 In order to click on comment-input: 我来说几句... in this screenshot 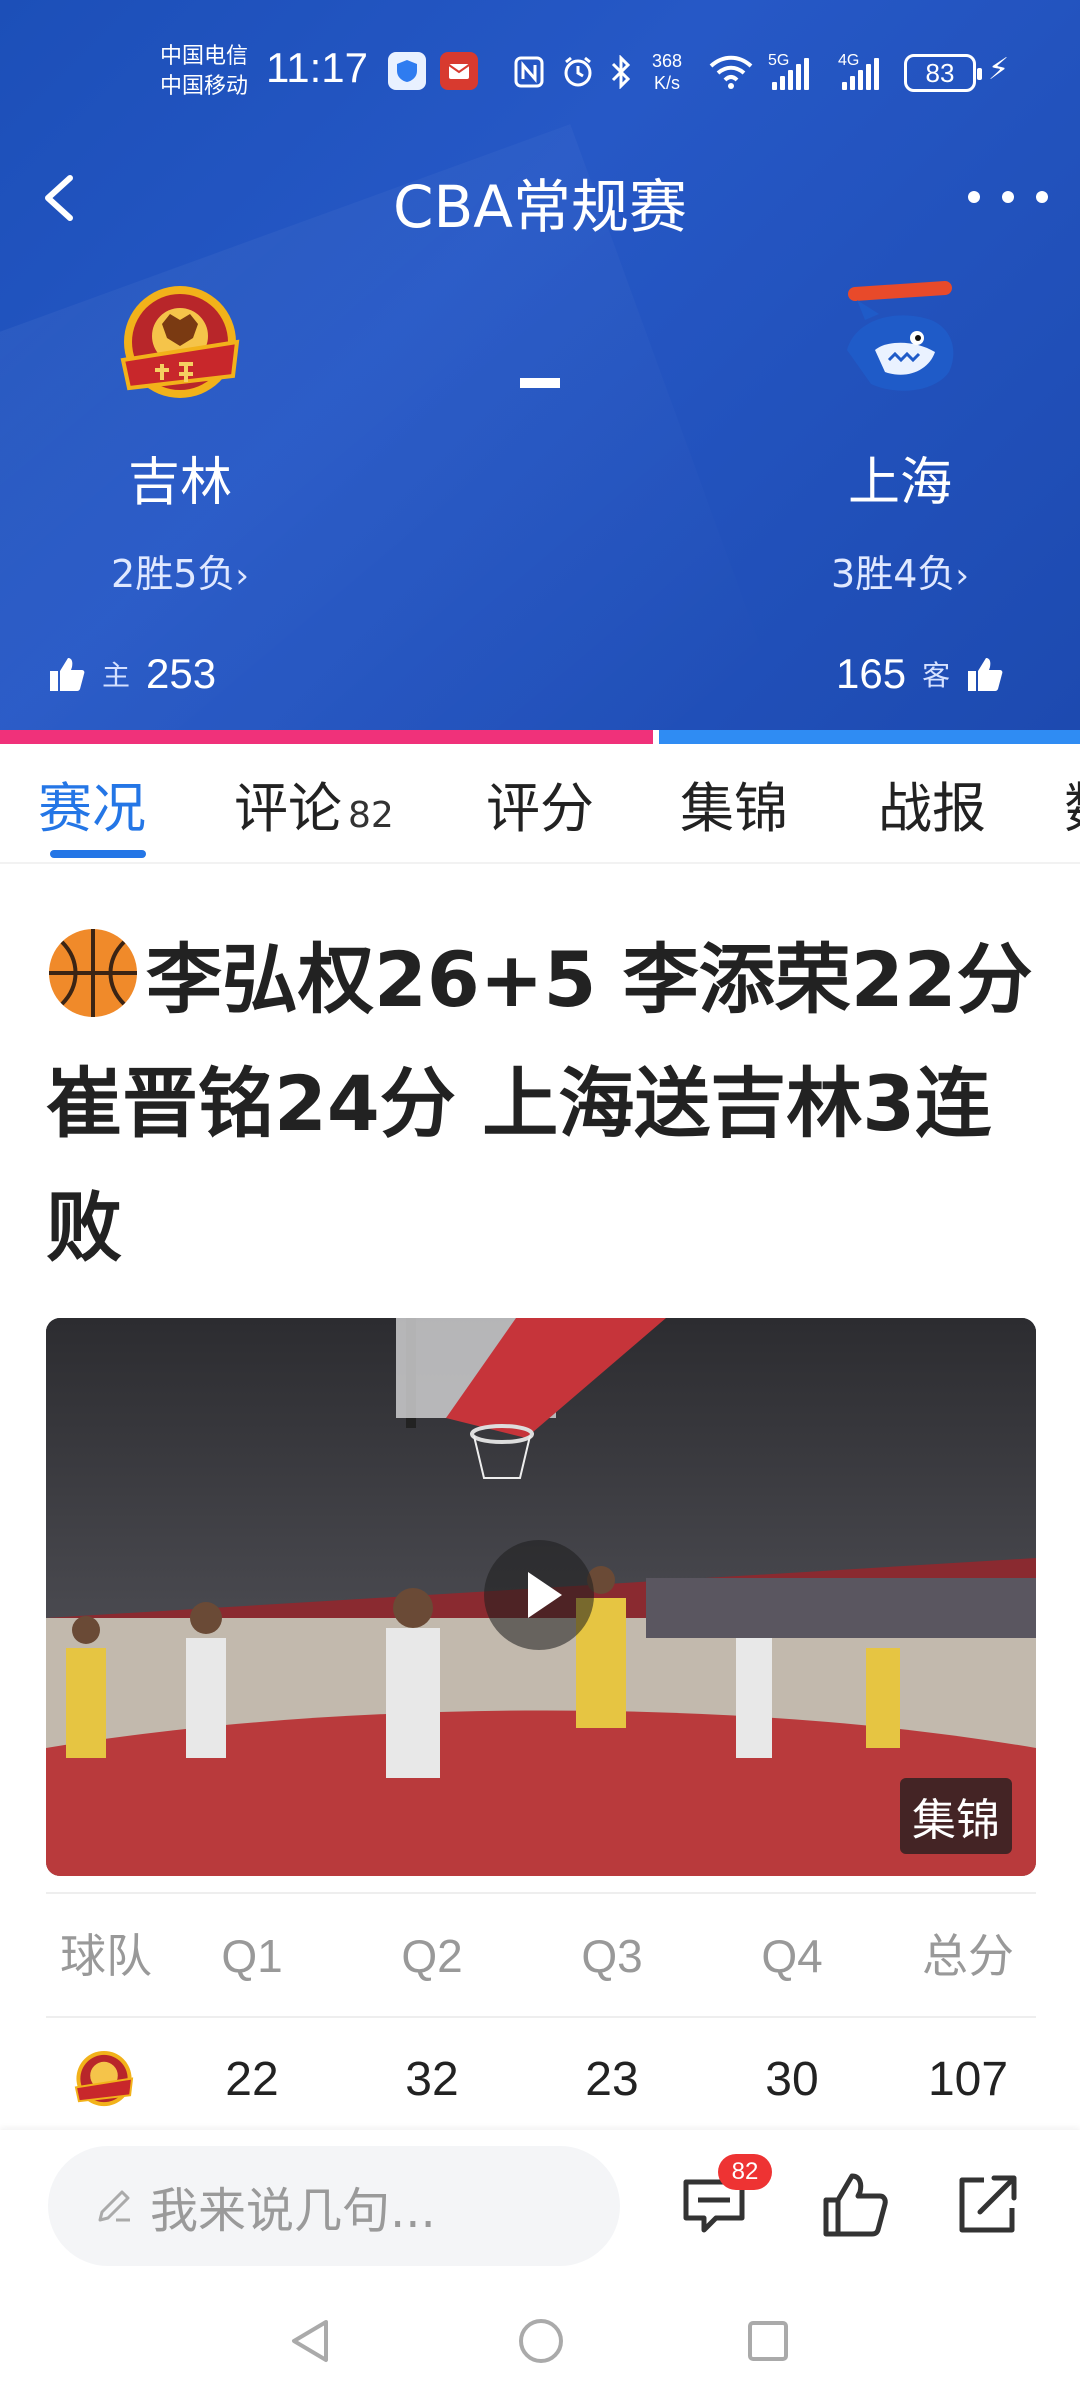, I will do `click(334, 2206)`.